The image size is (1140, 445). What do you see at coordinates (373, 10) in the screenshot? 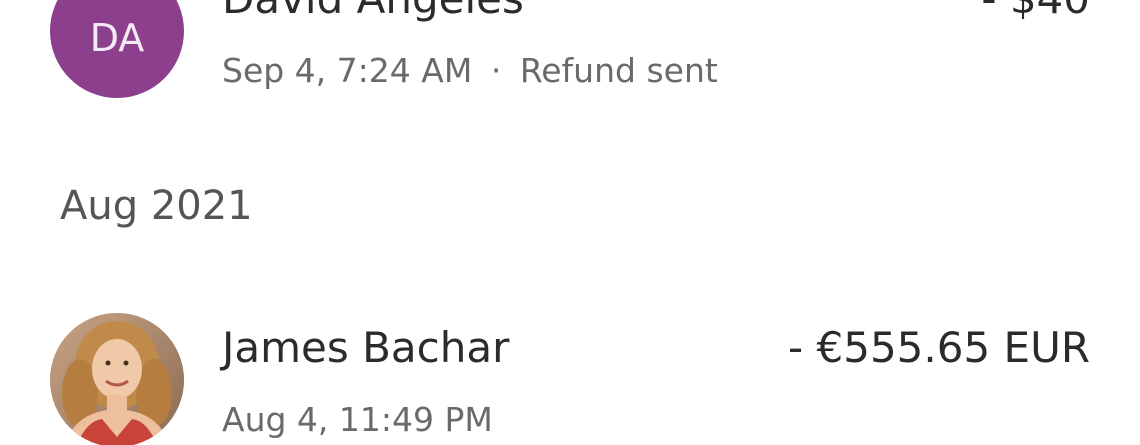
I see `transaction-name: David Angeles` at bounding box center [373, 10].